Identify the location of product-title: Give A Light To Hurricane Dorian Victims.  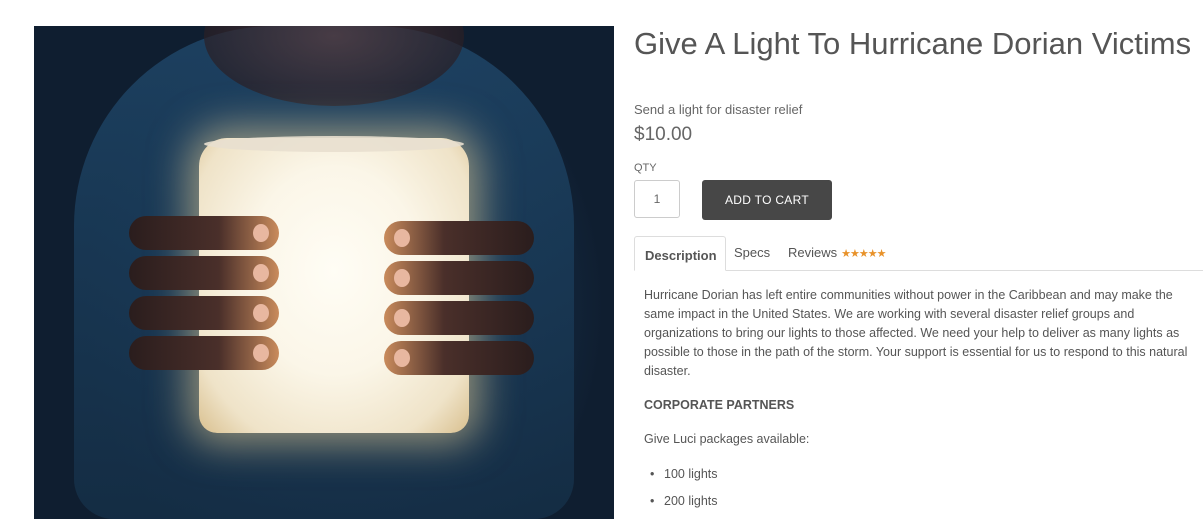
(913, 43).